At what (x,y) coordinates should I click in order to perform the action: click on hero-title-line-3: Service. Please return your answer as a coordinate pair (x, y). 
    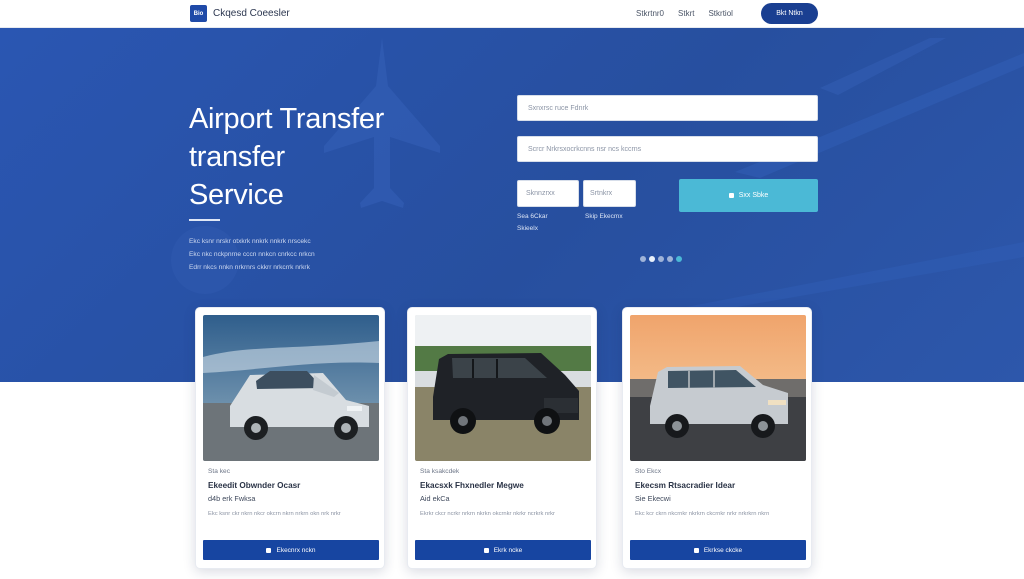
    Looking at the image, I should click on (236, 195).